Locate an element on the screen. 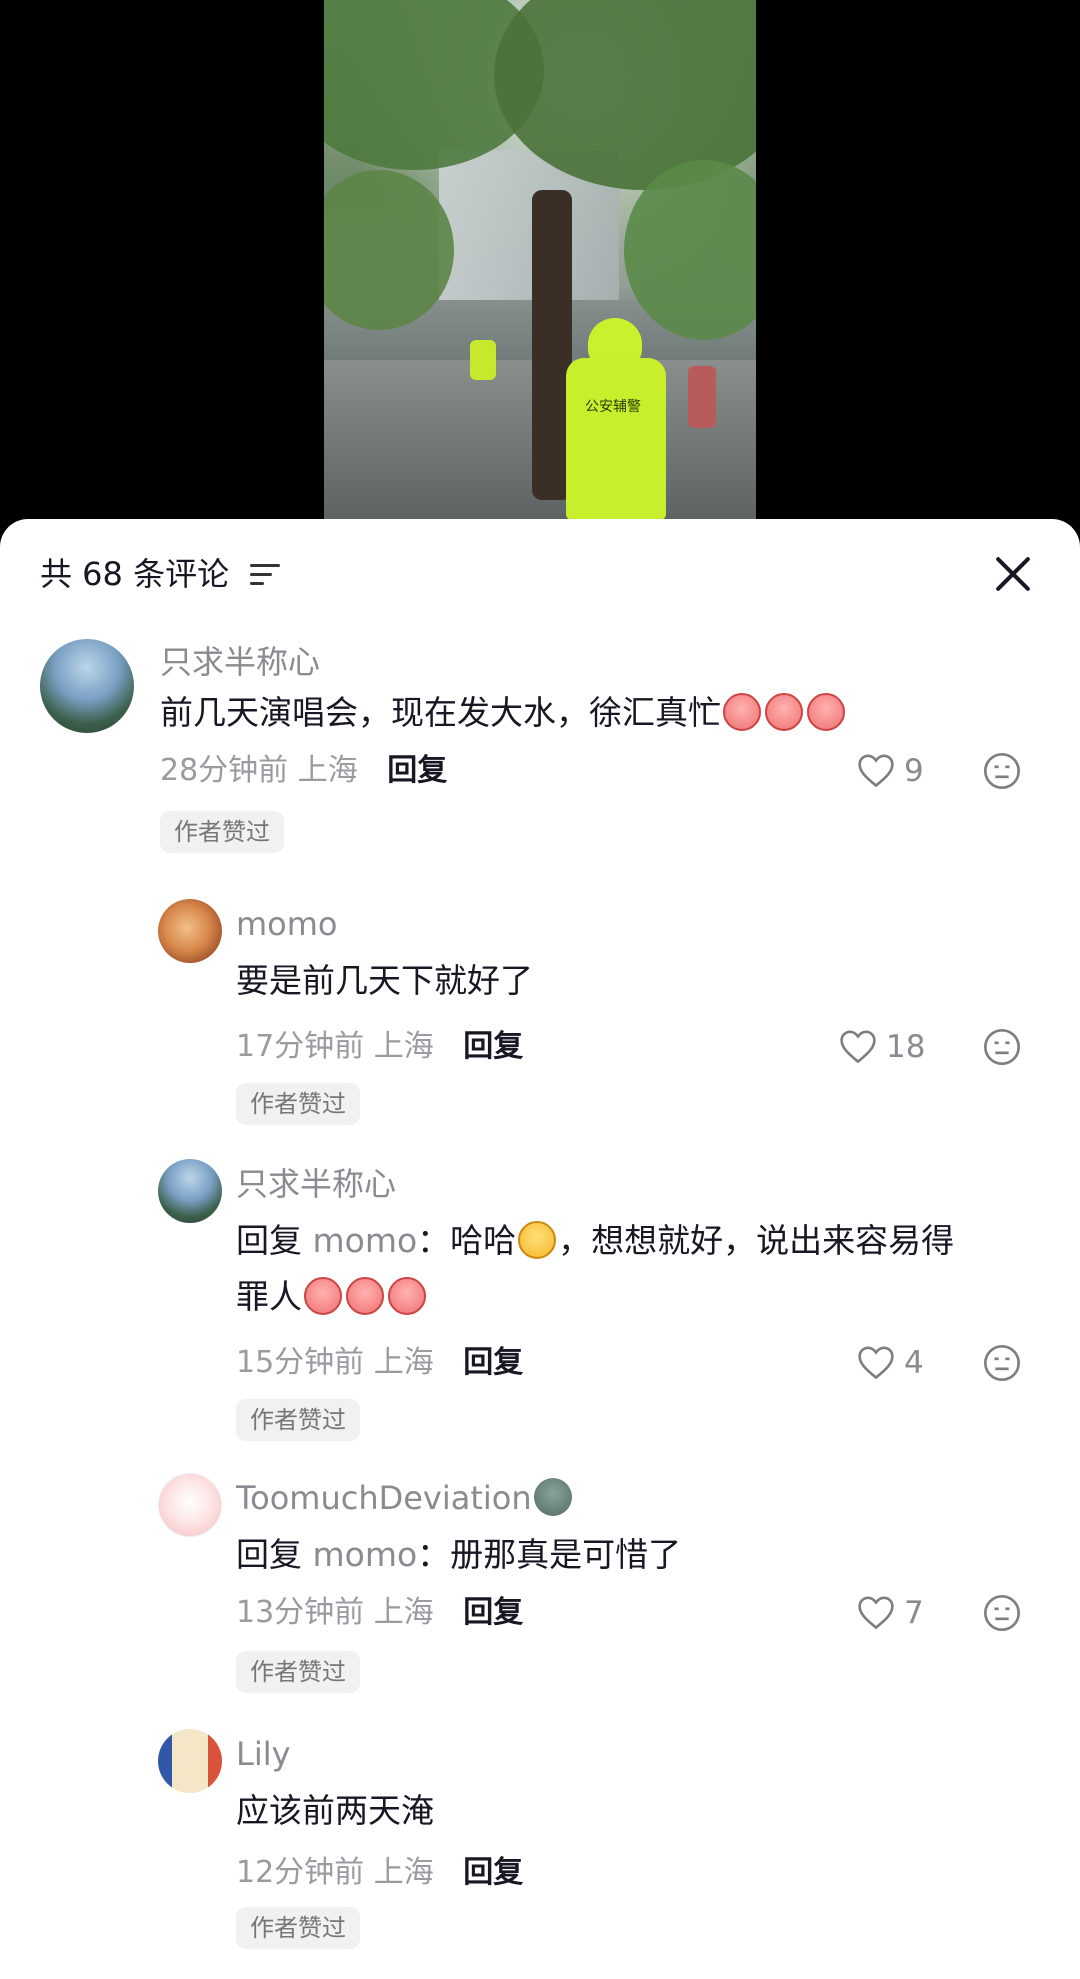 The width and height of the screenshot is (1080, 1979). comment-meta: 13分钟前 上海 回复 is located at coordinates (379, 1613).